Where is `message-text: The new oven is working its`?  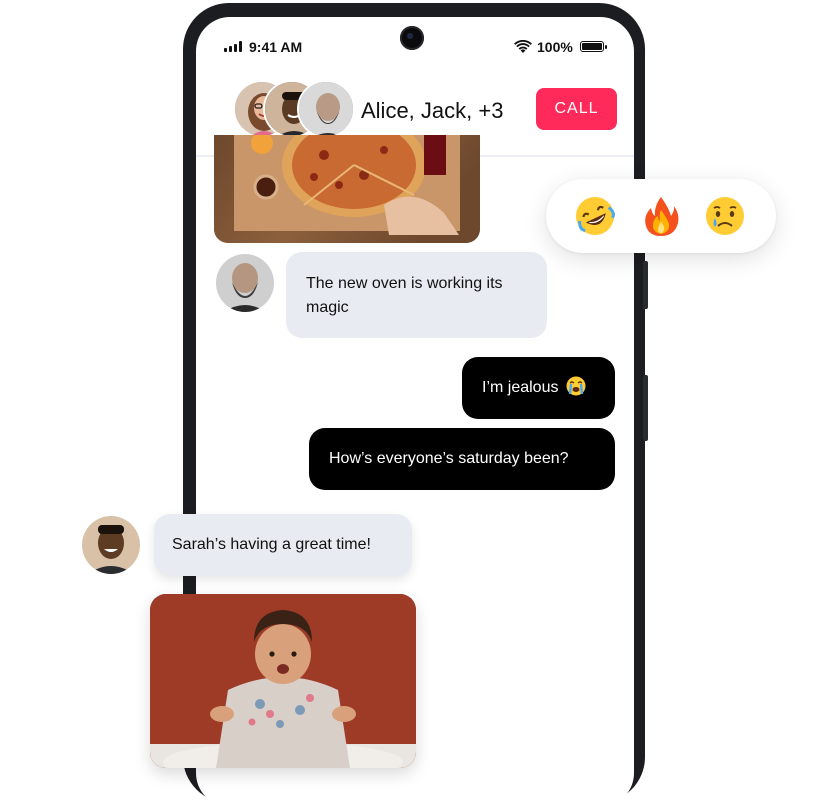
message-text: The new oven is working its is located at coordinates (404, 283).